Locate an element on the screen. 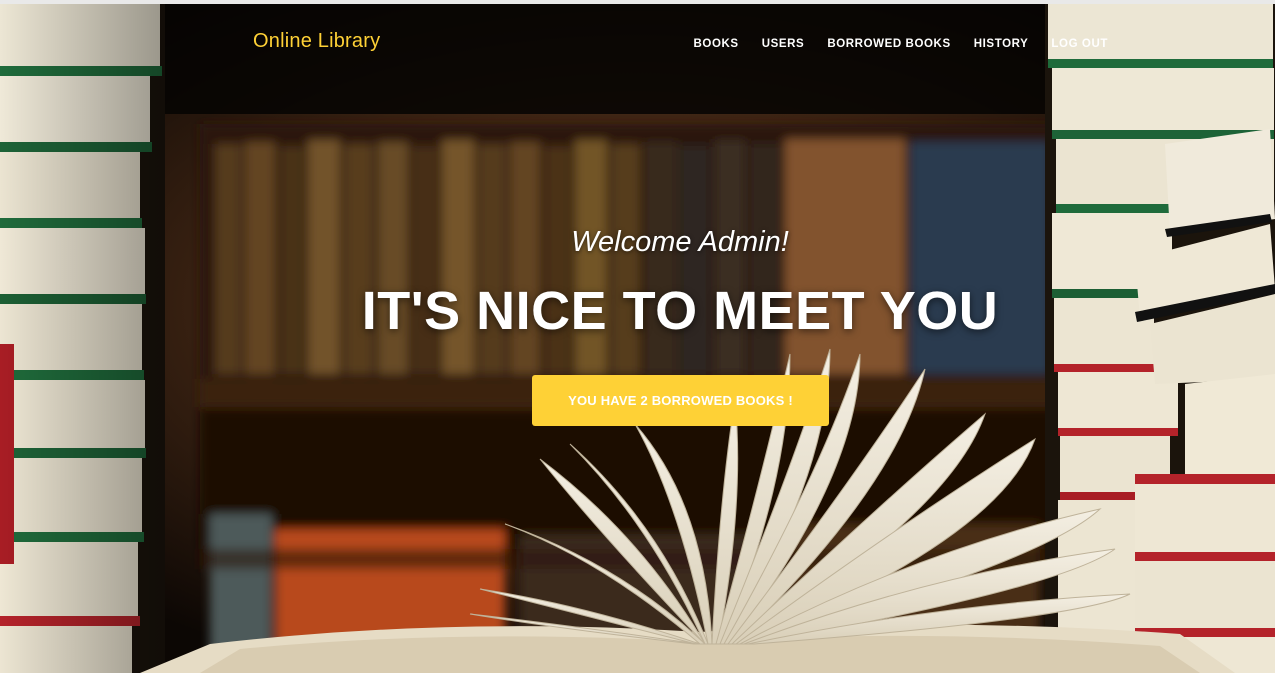 The image size is (1275, 673). nav-item-users: USERS is located at coordinates (783, 43).